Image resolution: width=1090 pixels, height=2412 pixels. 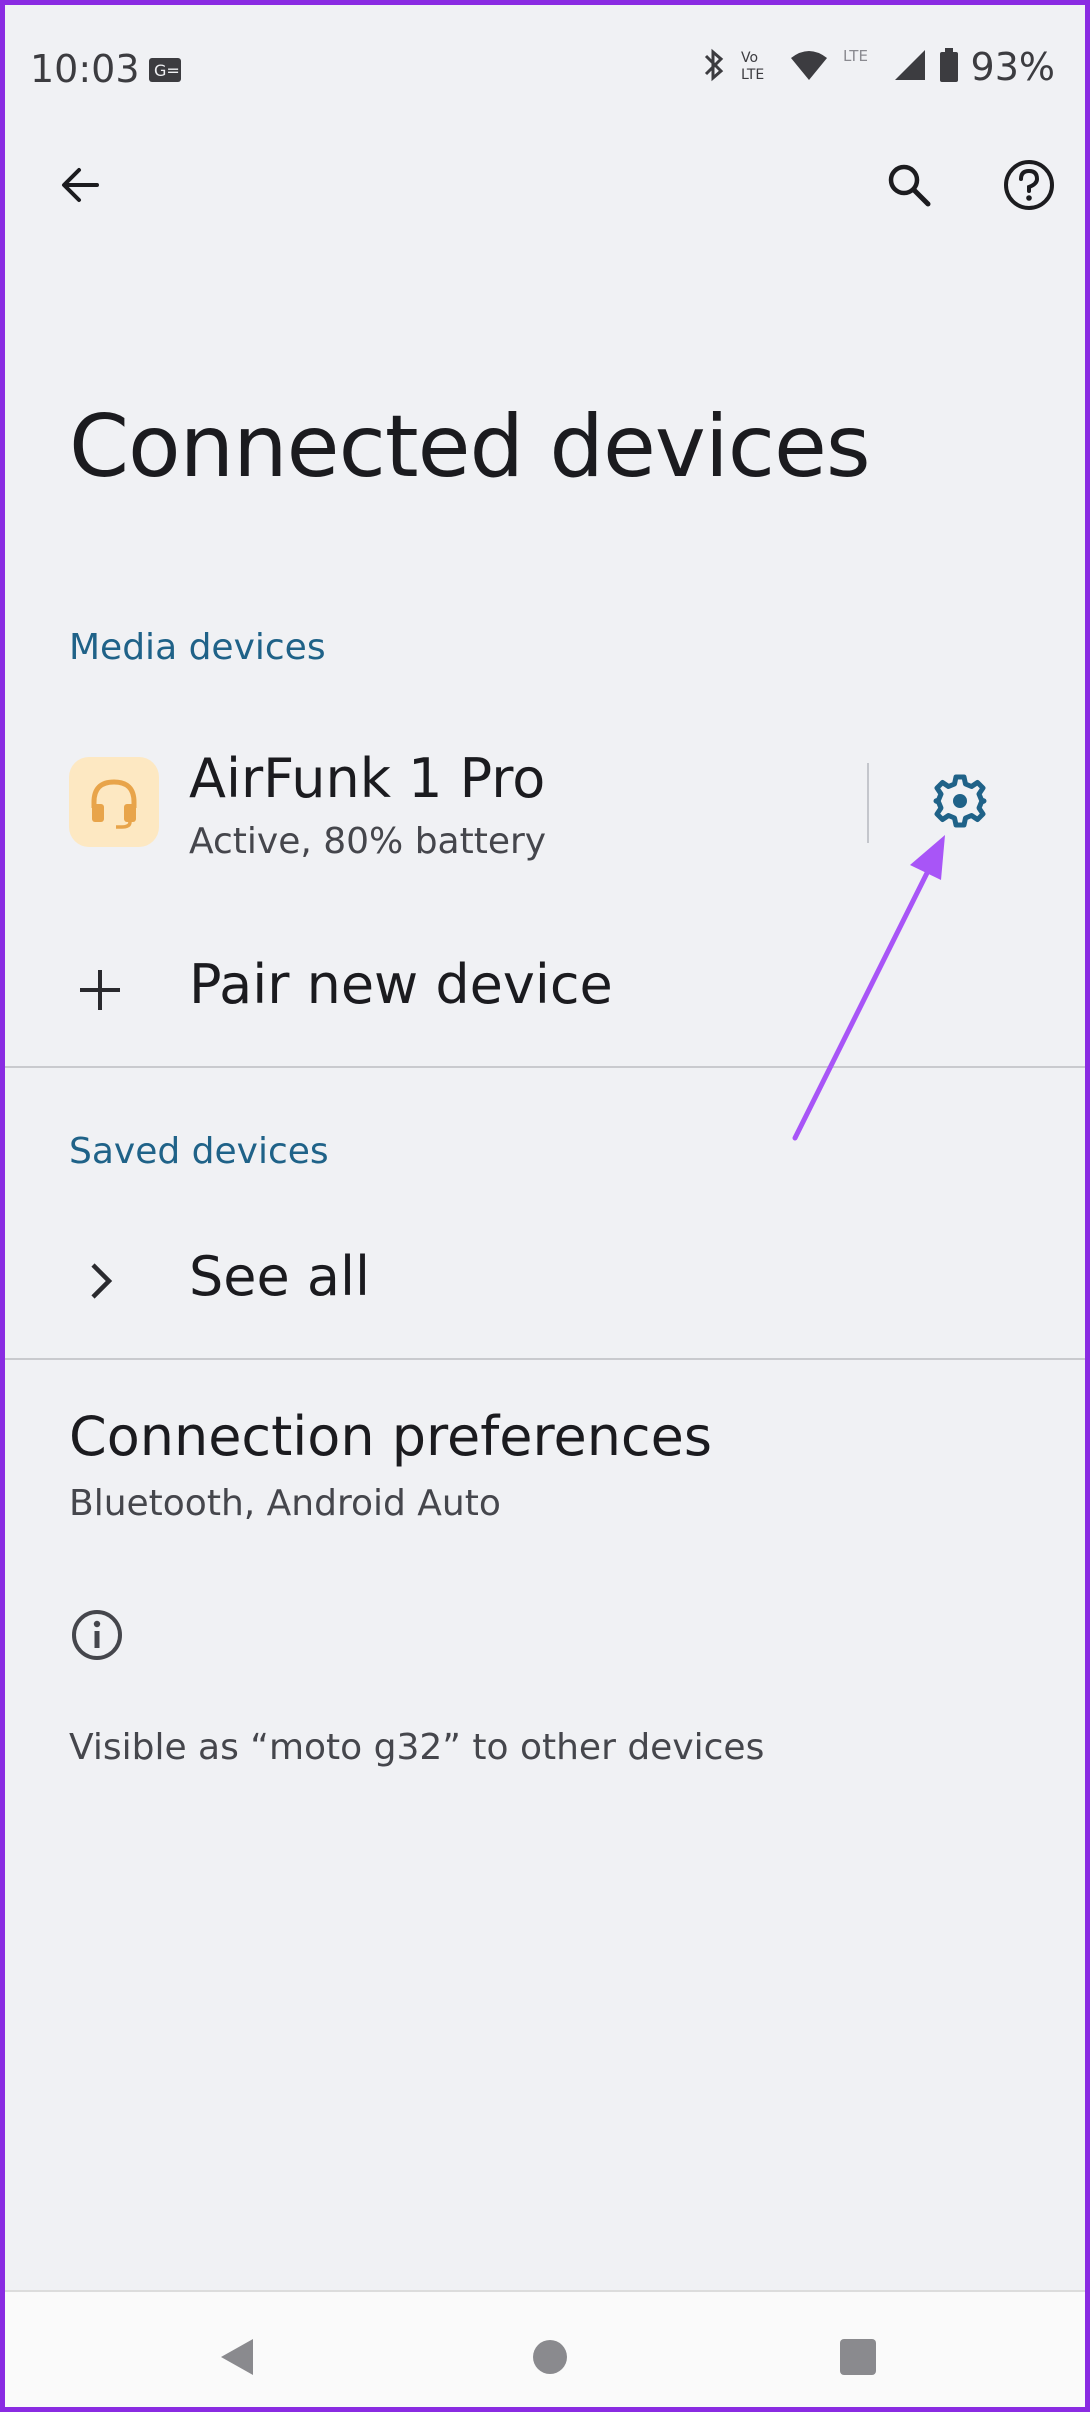 I want to click on arrow-back-icon, so click(x=80, y=185).